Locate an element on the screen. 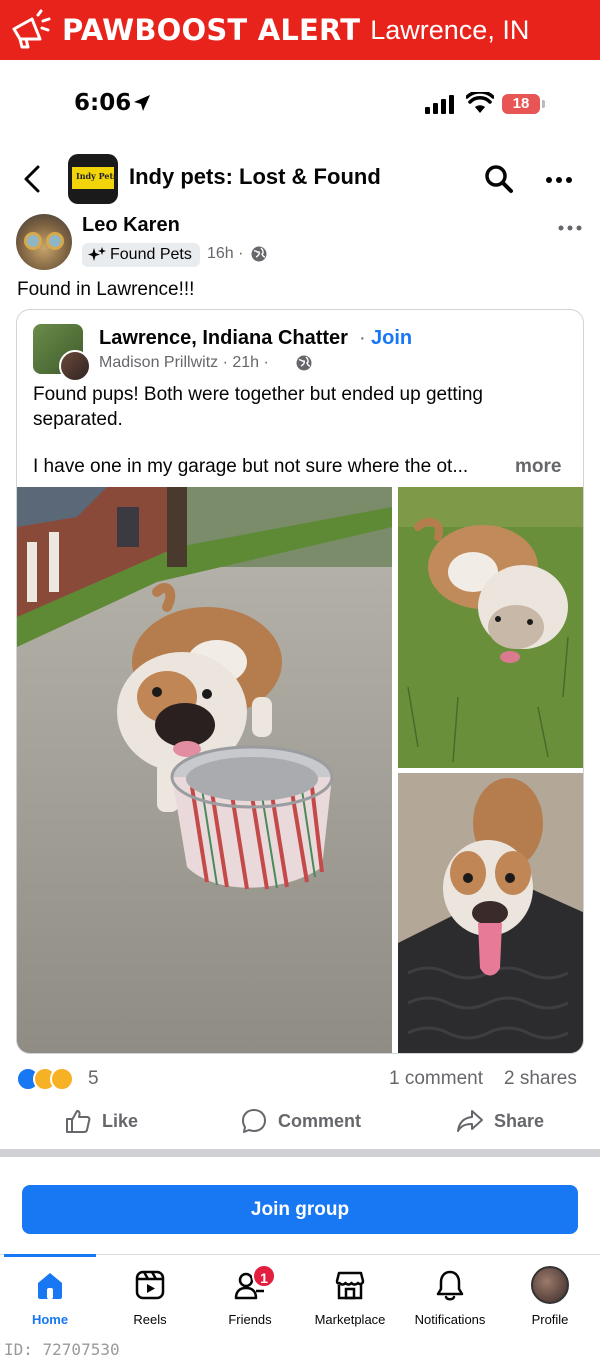 The width and height of the screenshot is (600, 1362). comment-bubble-icon is located at coordinates (254, 1121).